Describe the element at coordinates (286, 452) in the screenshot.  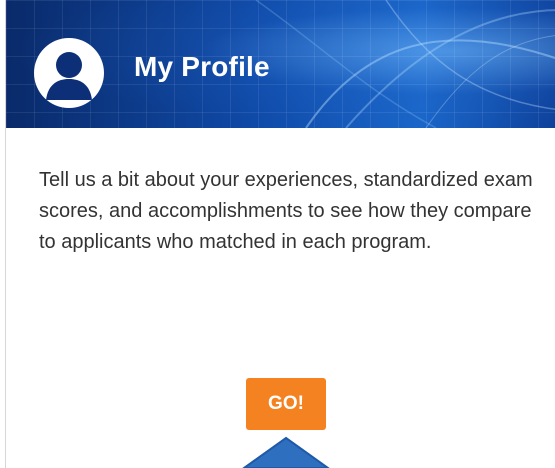
I see `up-arrow-pointer-icon` at that location.